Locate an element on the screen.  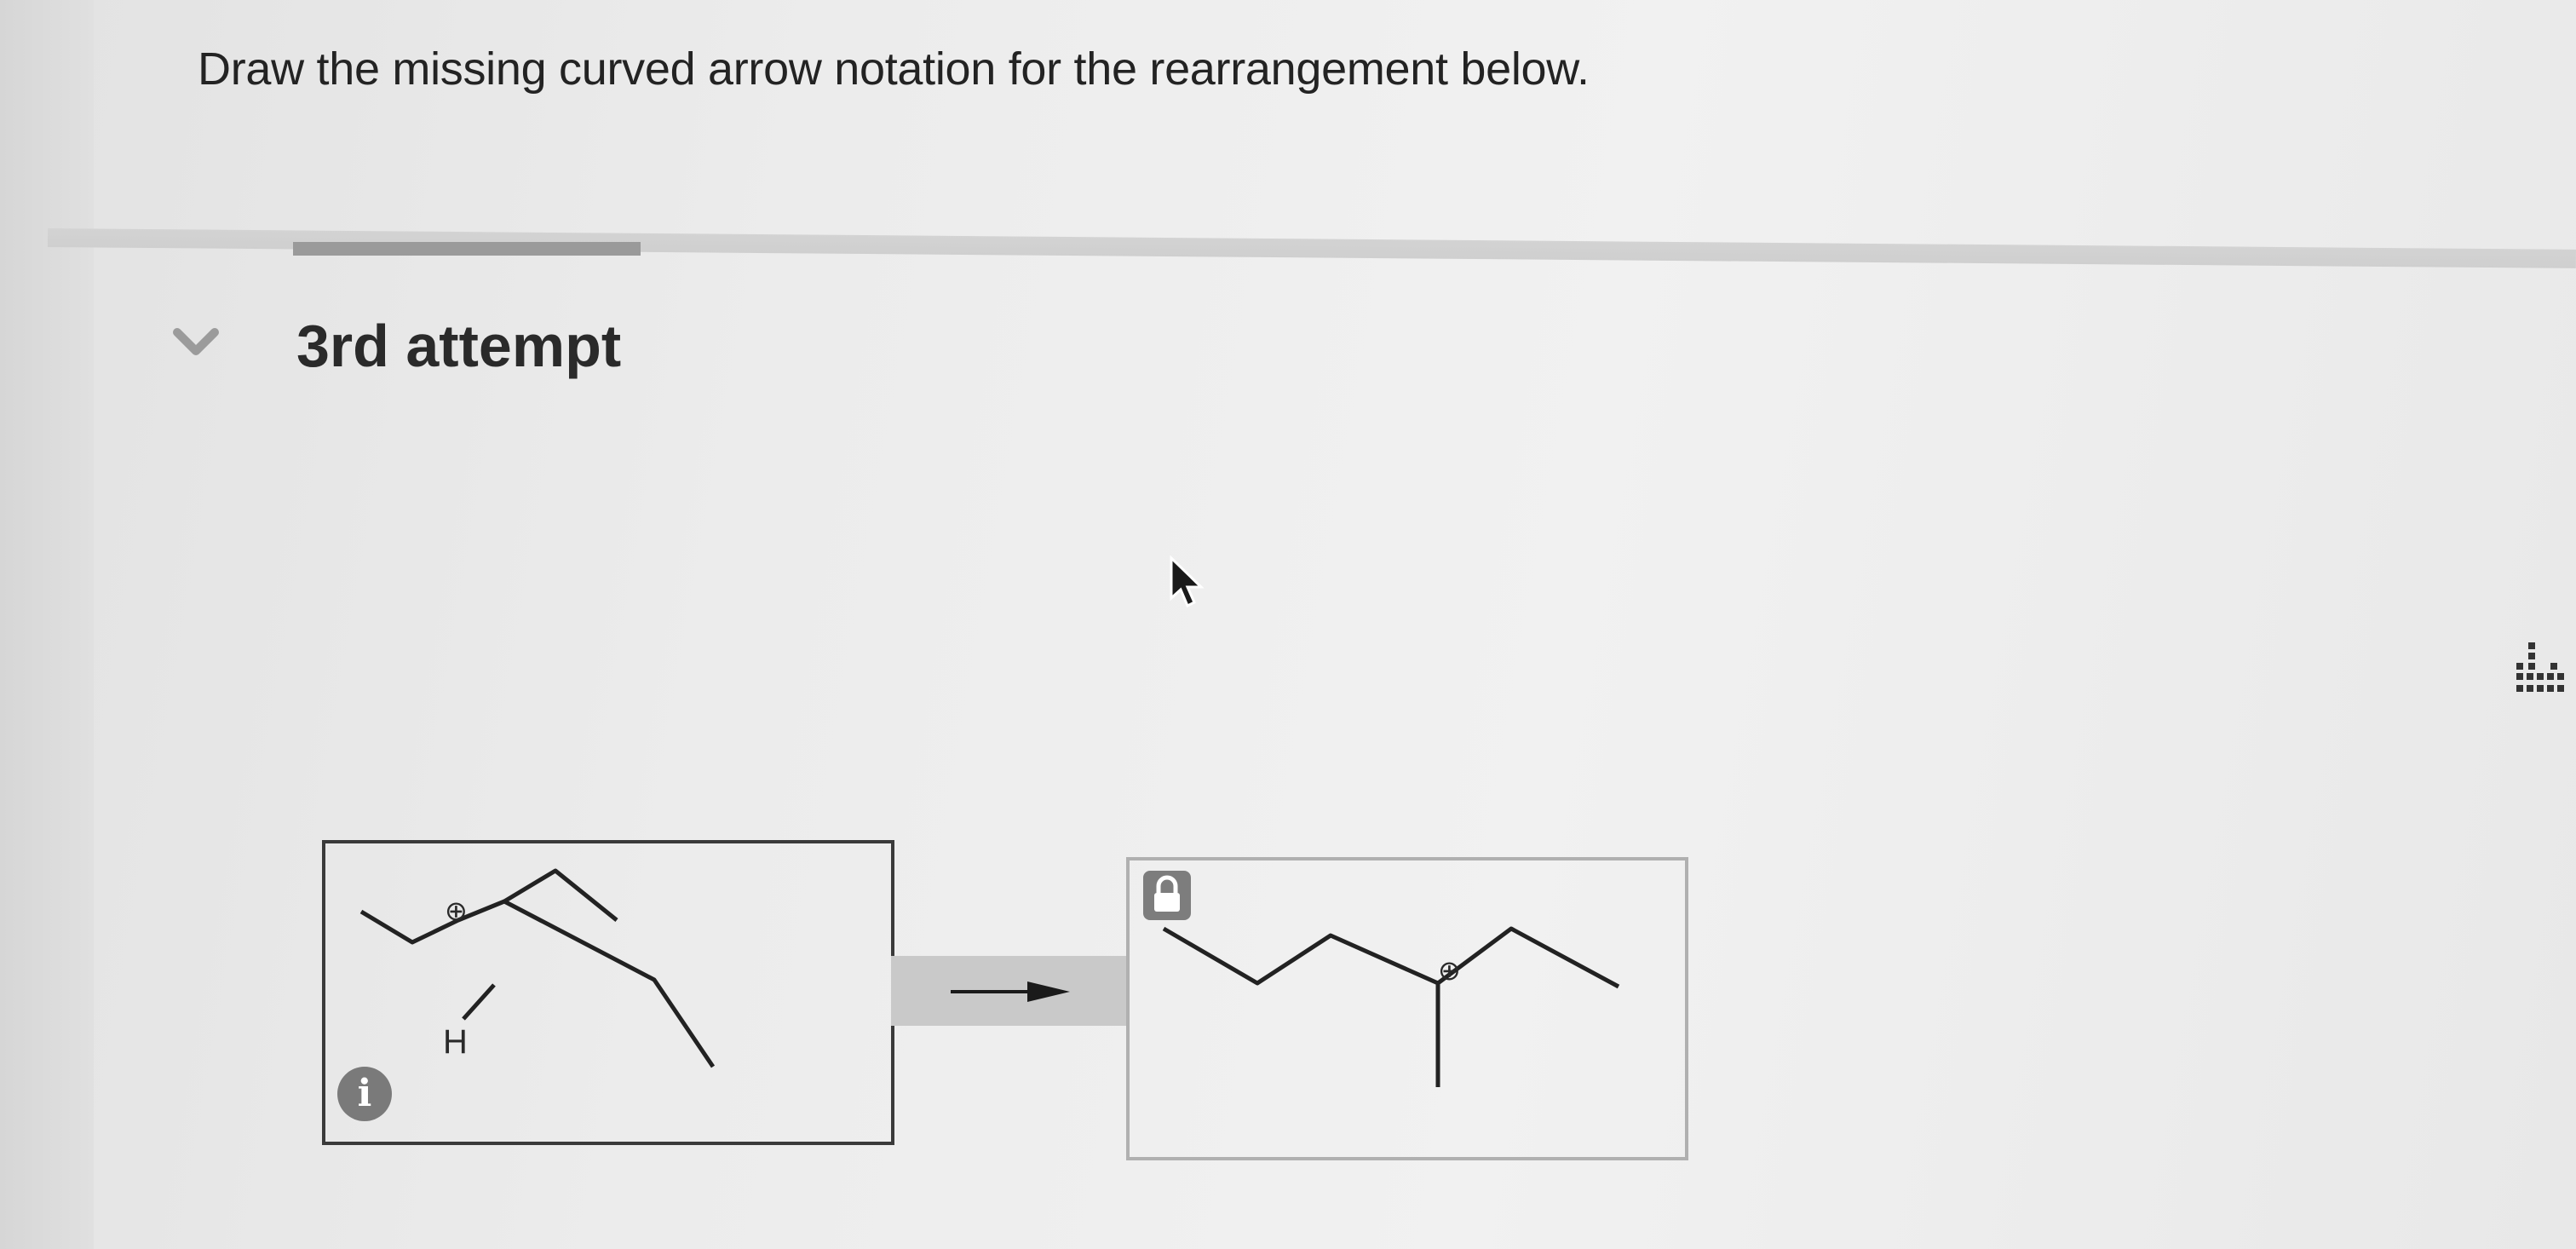
reactant-positive-charge: ⊕ is located at coordinates (457, 910).